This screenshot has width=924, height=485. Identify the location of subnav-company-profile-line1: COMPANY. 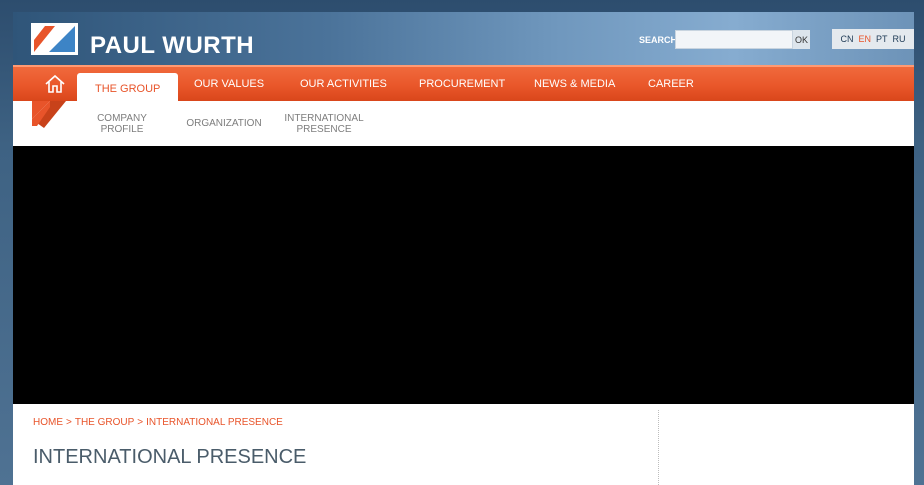
(122, 118).